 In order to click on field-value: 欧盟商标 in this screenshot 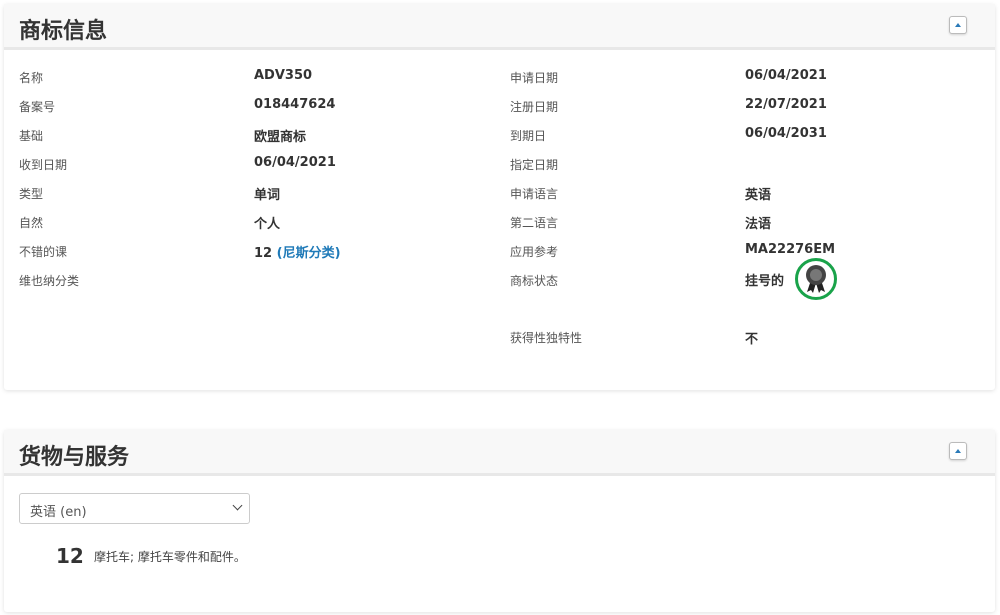, I will do `click(280, 137)`.